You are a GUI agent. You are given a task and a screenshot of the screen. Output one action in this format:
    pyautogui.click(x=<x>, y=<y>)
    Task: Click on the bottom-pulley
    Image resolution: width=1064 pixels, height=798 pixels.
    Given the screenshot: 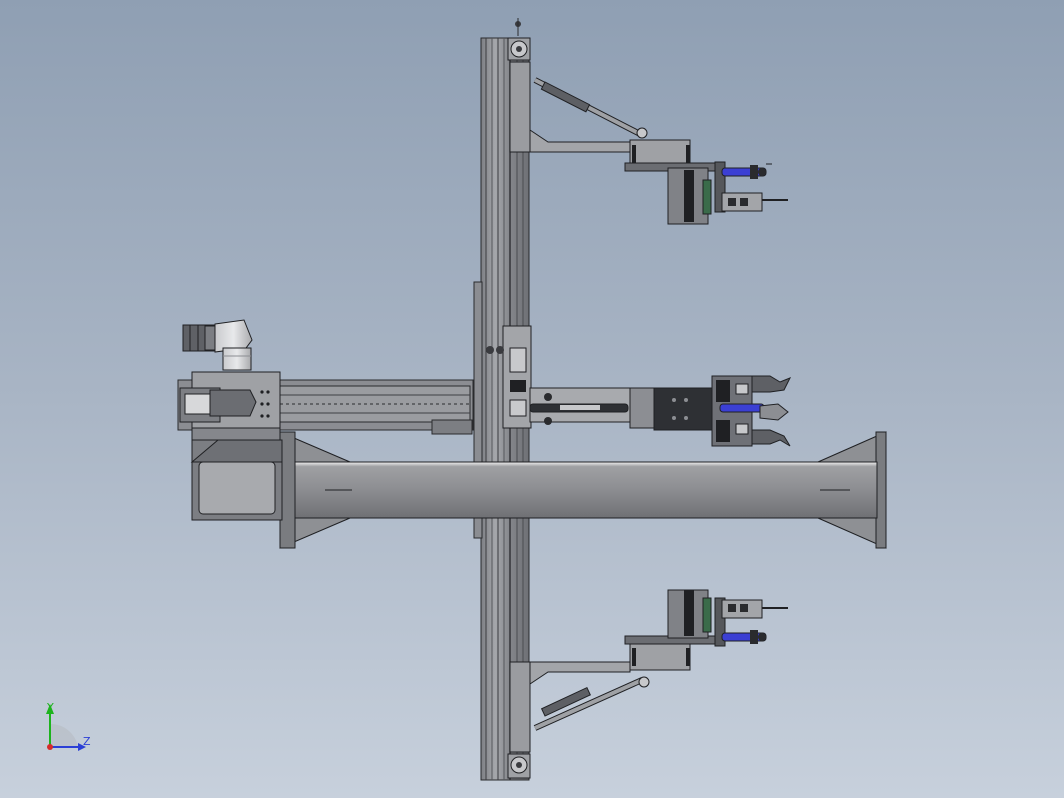 What is the action you would take?
    pyautogui.click(x=519, y=766)
    